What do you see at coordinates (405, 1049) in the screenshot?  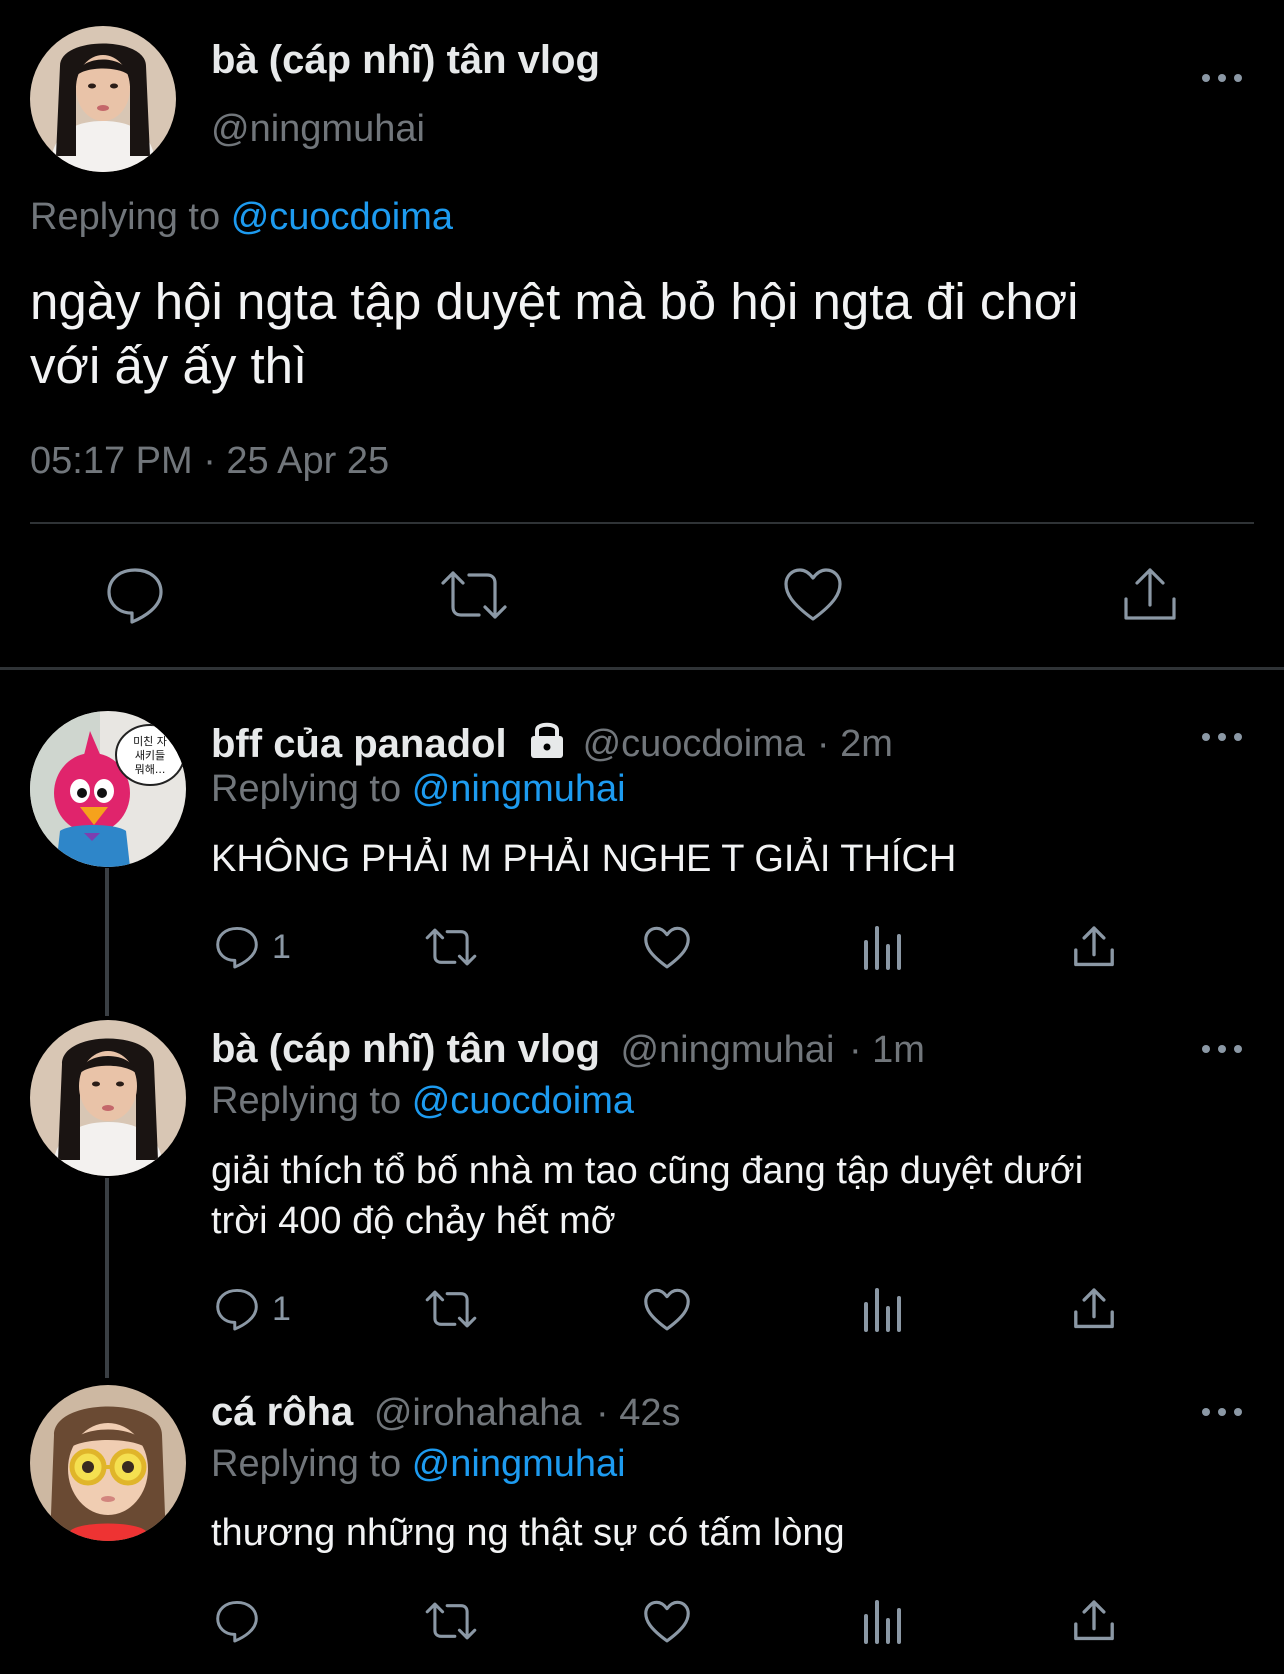 I see `reply-display-name: bà (cáp nhĩ) tân vlog` at bounding box center [405, 1049].